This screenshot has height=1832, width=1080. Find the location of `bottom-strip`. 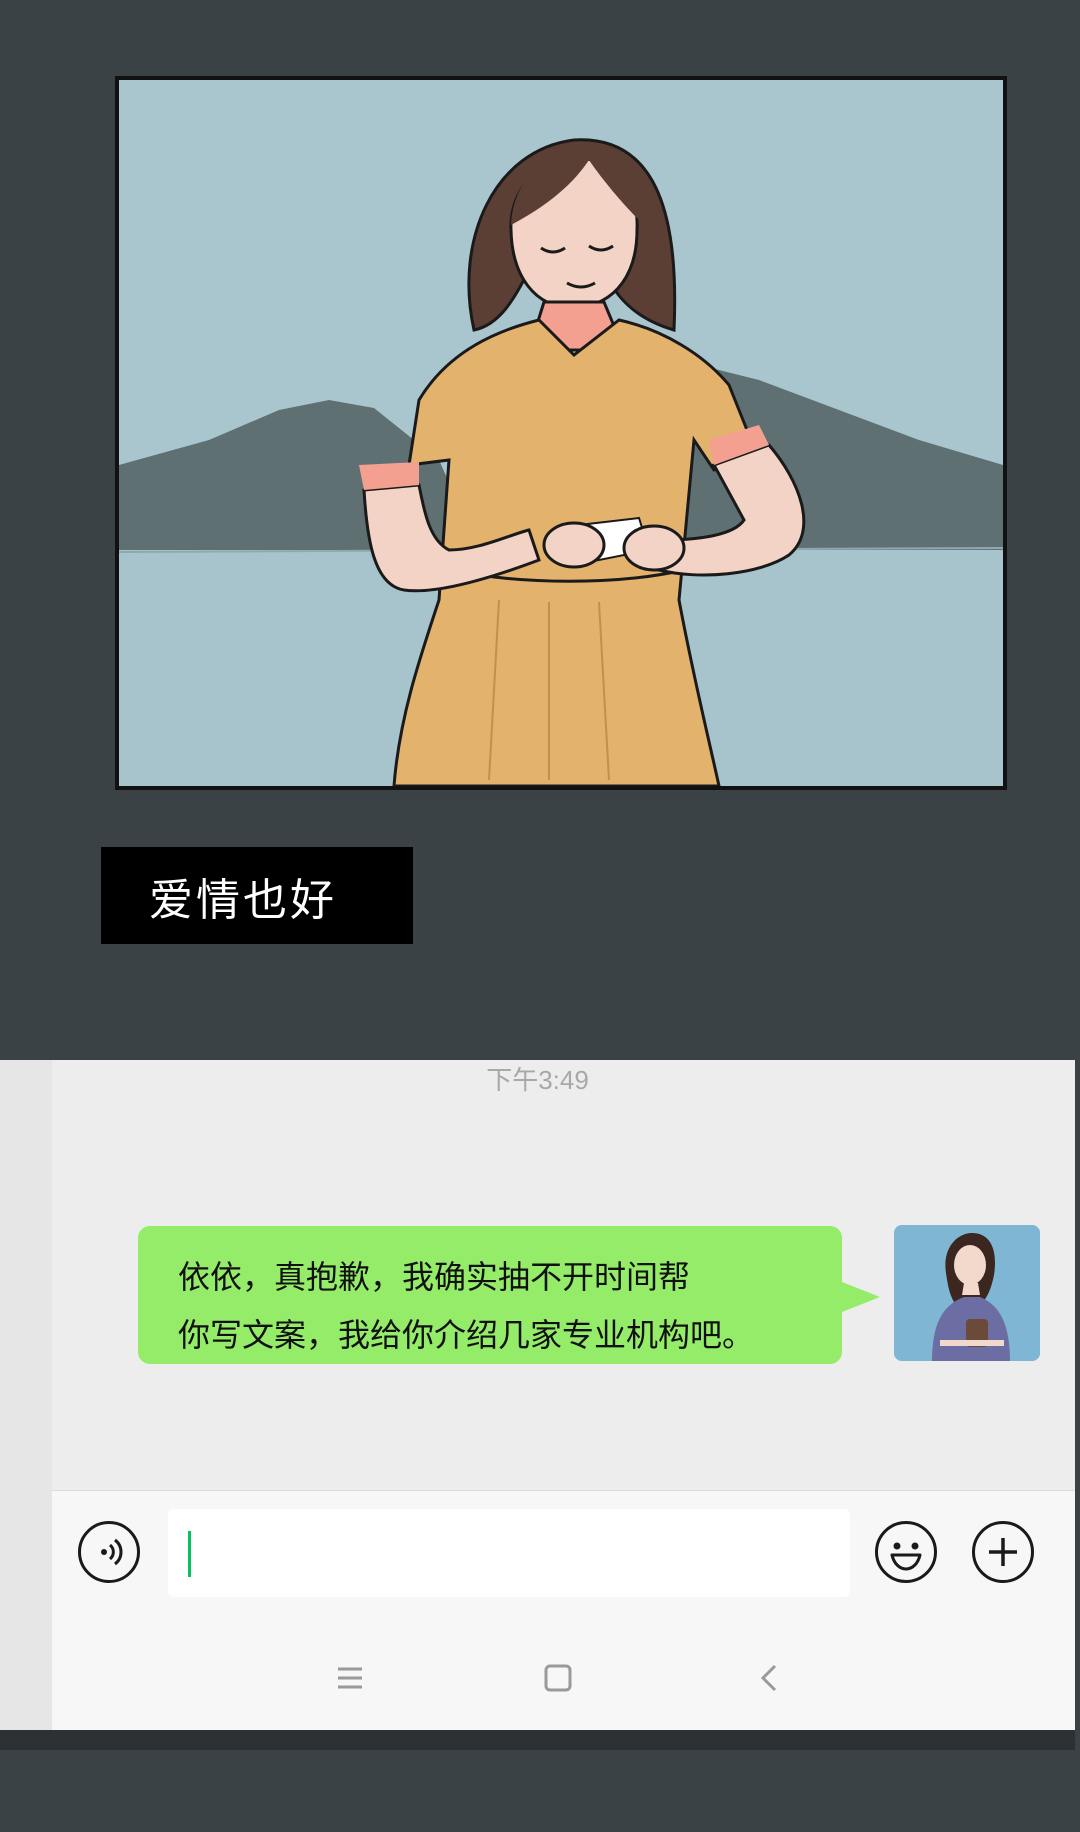

bottom-strip is located at coordinates (537, 1740).